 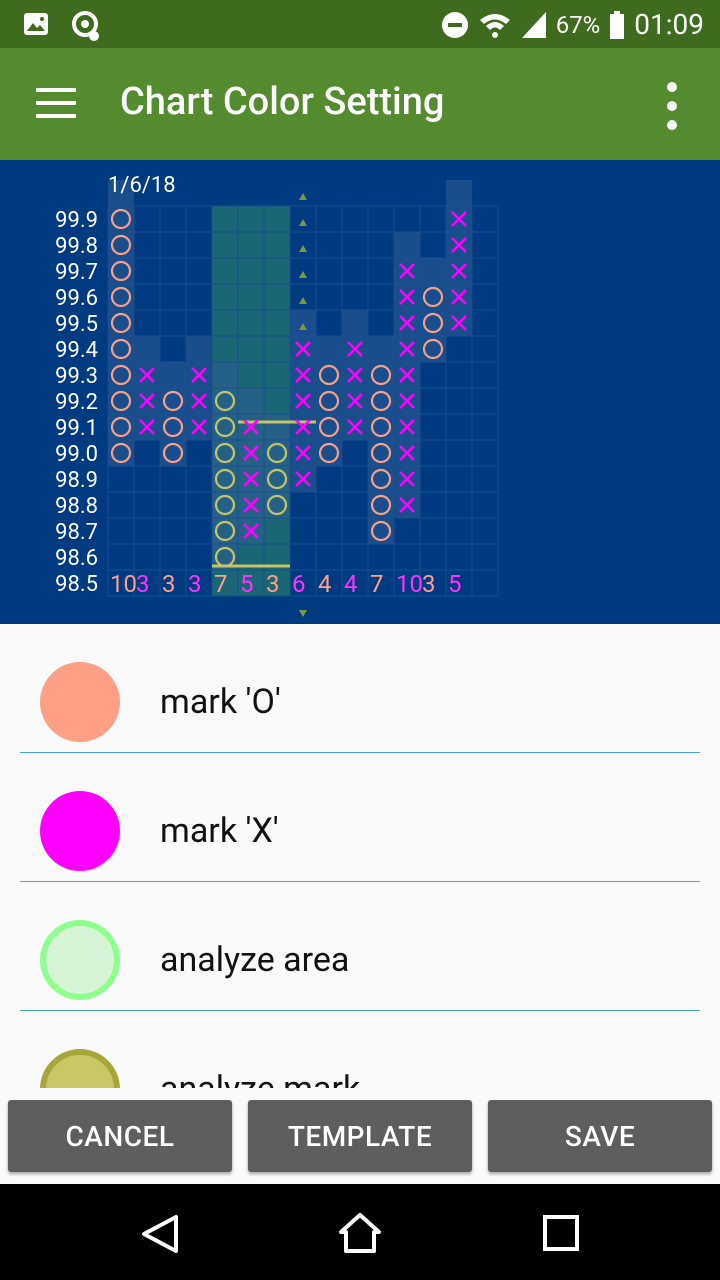 What do you see at coordinates (617, 24) in the screenshot?
I see `battery-icon` at bounding box center [617, 24].